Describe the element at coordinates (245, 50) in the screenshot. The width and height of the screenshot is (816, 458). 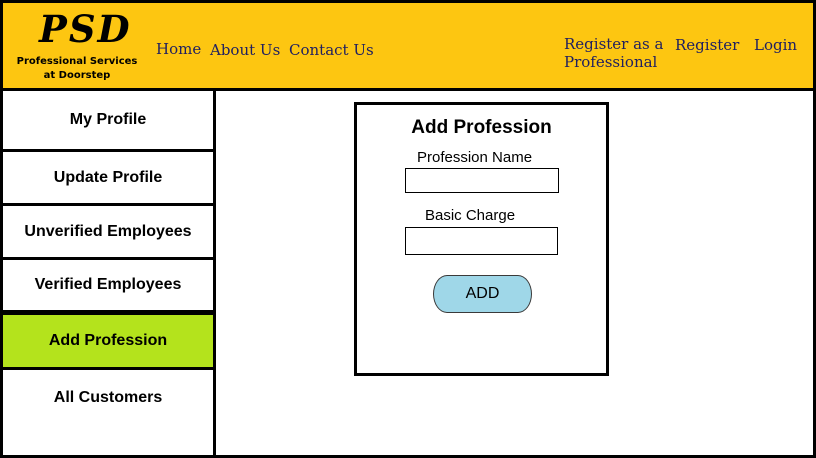
I see `nav-about-link: About Us` at that location.